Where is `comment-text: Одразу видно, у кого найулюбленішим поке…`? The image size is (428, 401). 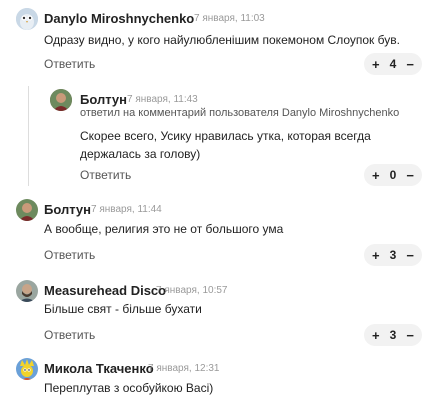
comment-text: Одразу видно, у кого найулюбленішим поке… is located at coordinates (222, 40).